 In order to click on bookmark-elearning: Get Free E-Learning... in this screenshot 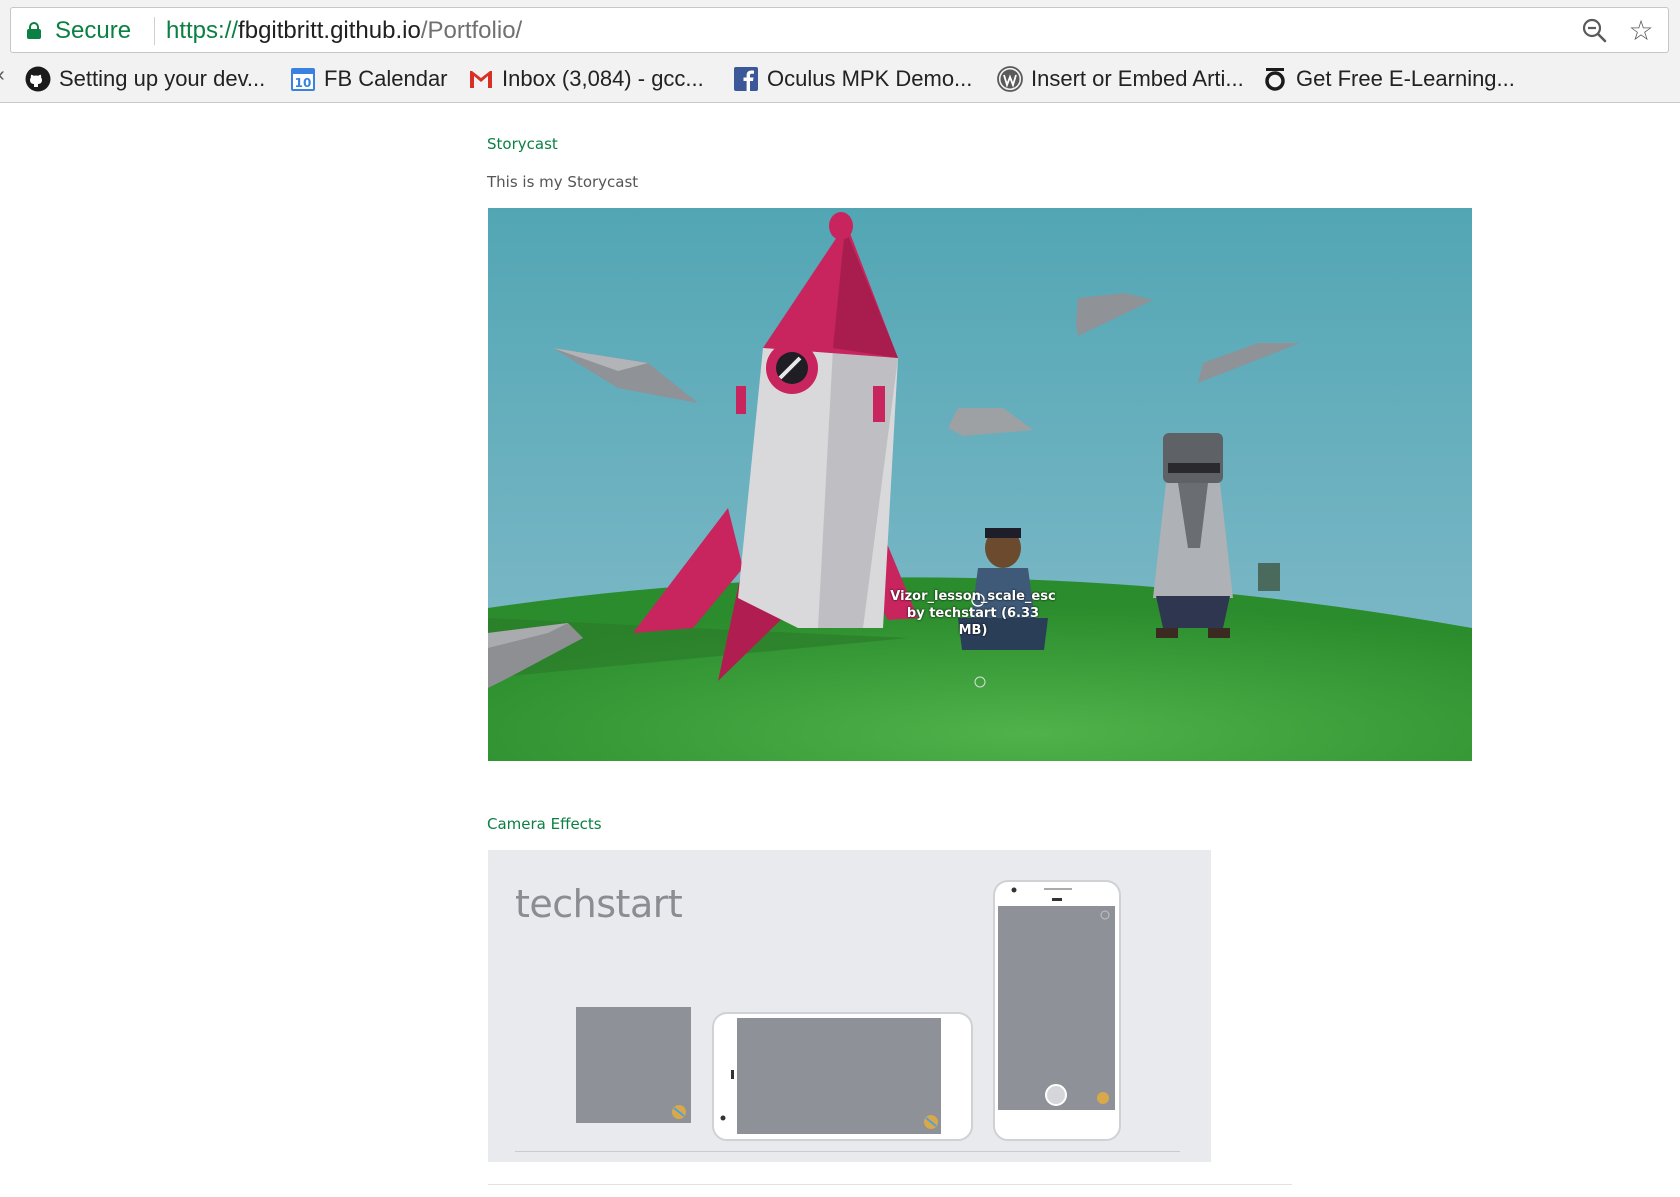, I will do `click(1388, 79)`.